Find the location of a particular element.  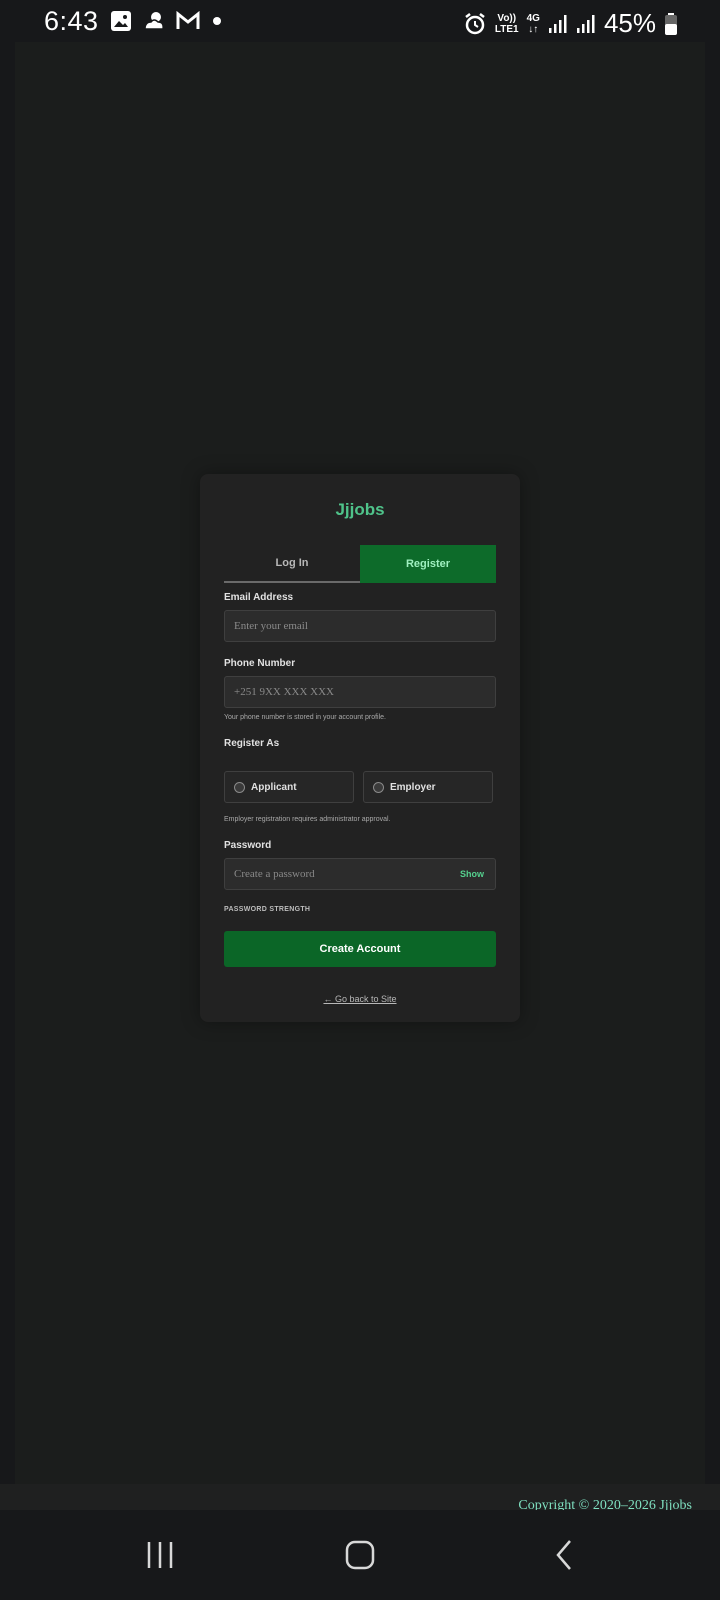

password-strength-label: PASSWORD STRENGTH is located at coordinates (267, 909).